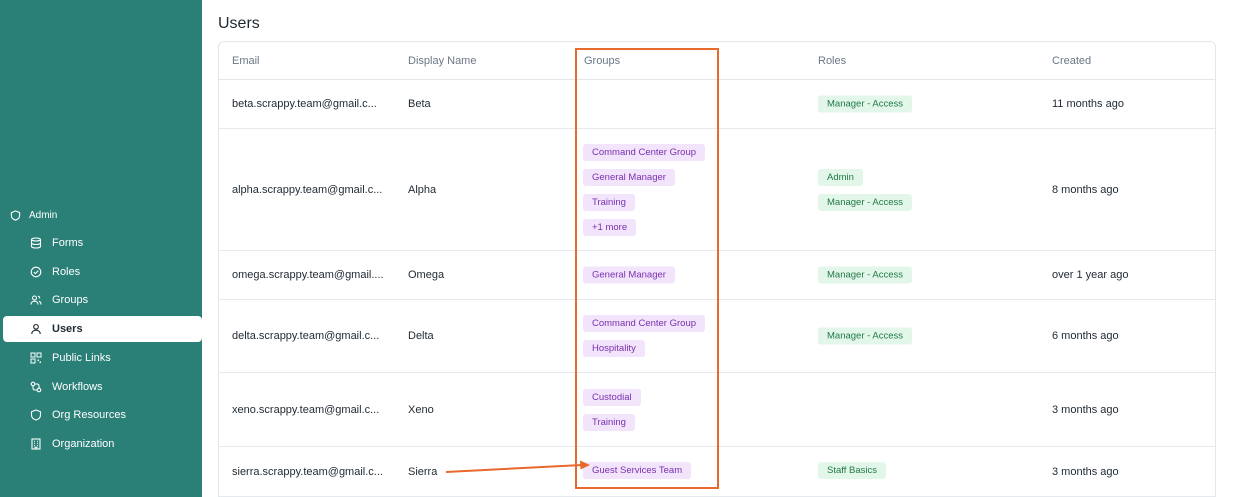  I want to click on sidebar-item-organization: Organization, so click(102, 444).